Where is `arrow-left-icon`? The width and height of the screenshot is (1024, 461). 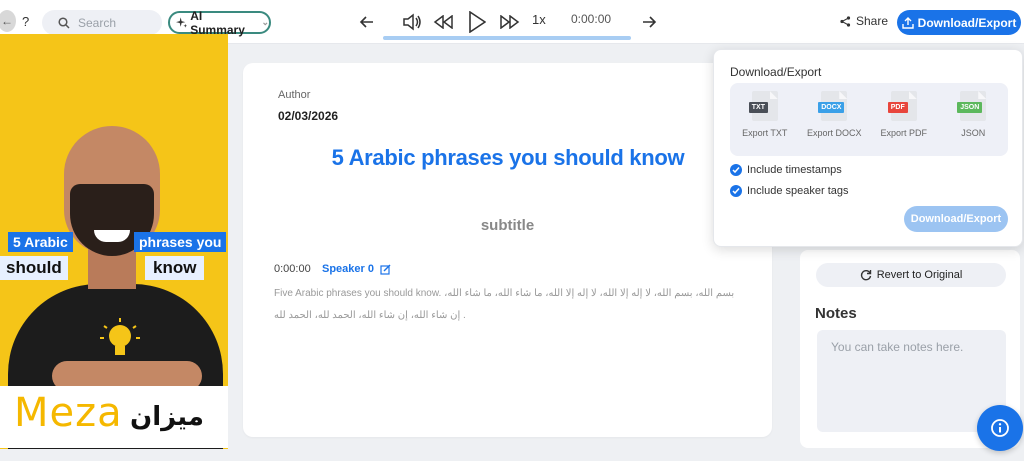 arrow-left-icon is located at coordinates (366, 22).